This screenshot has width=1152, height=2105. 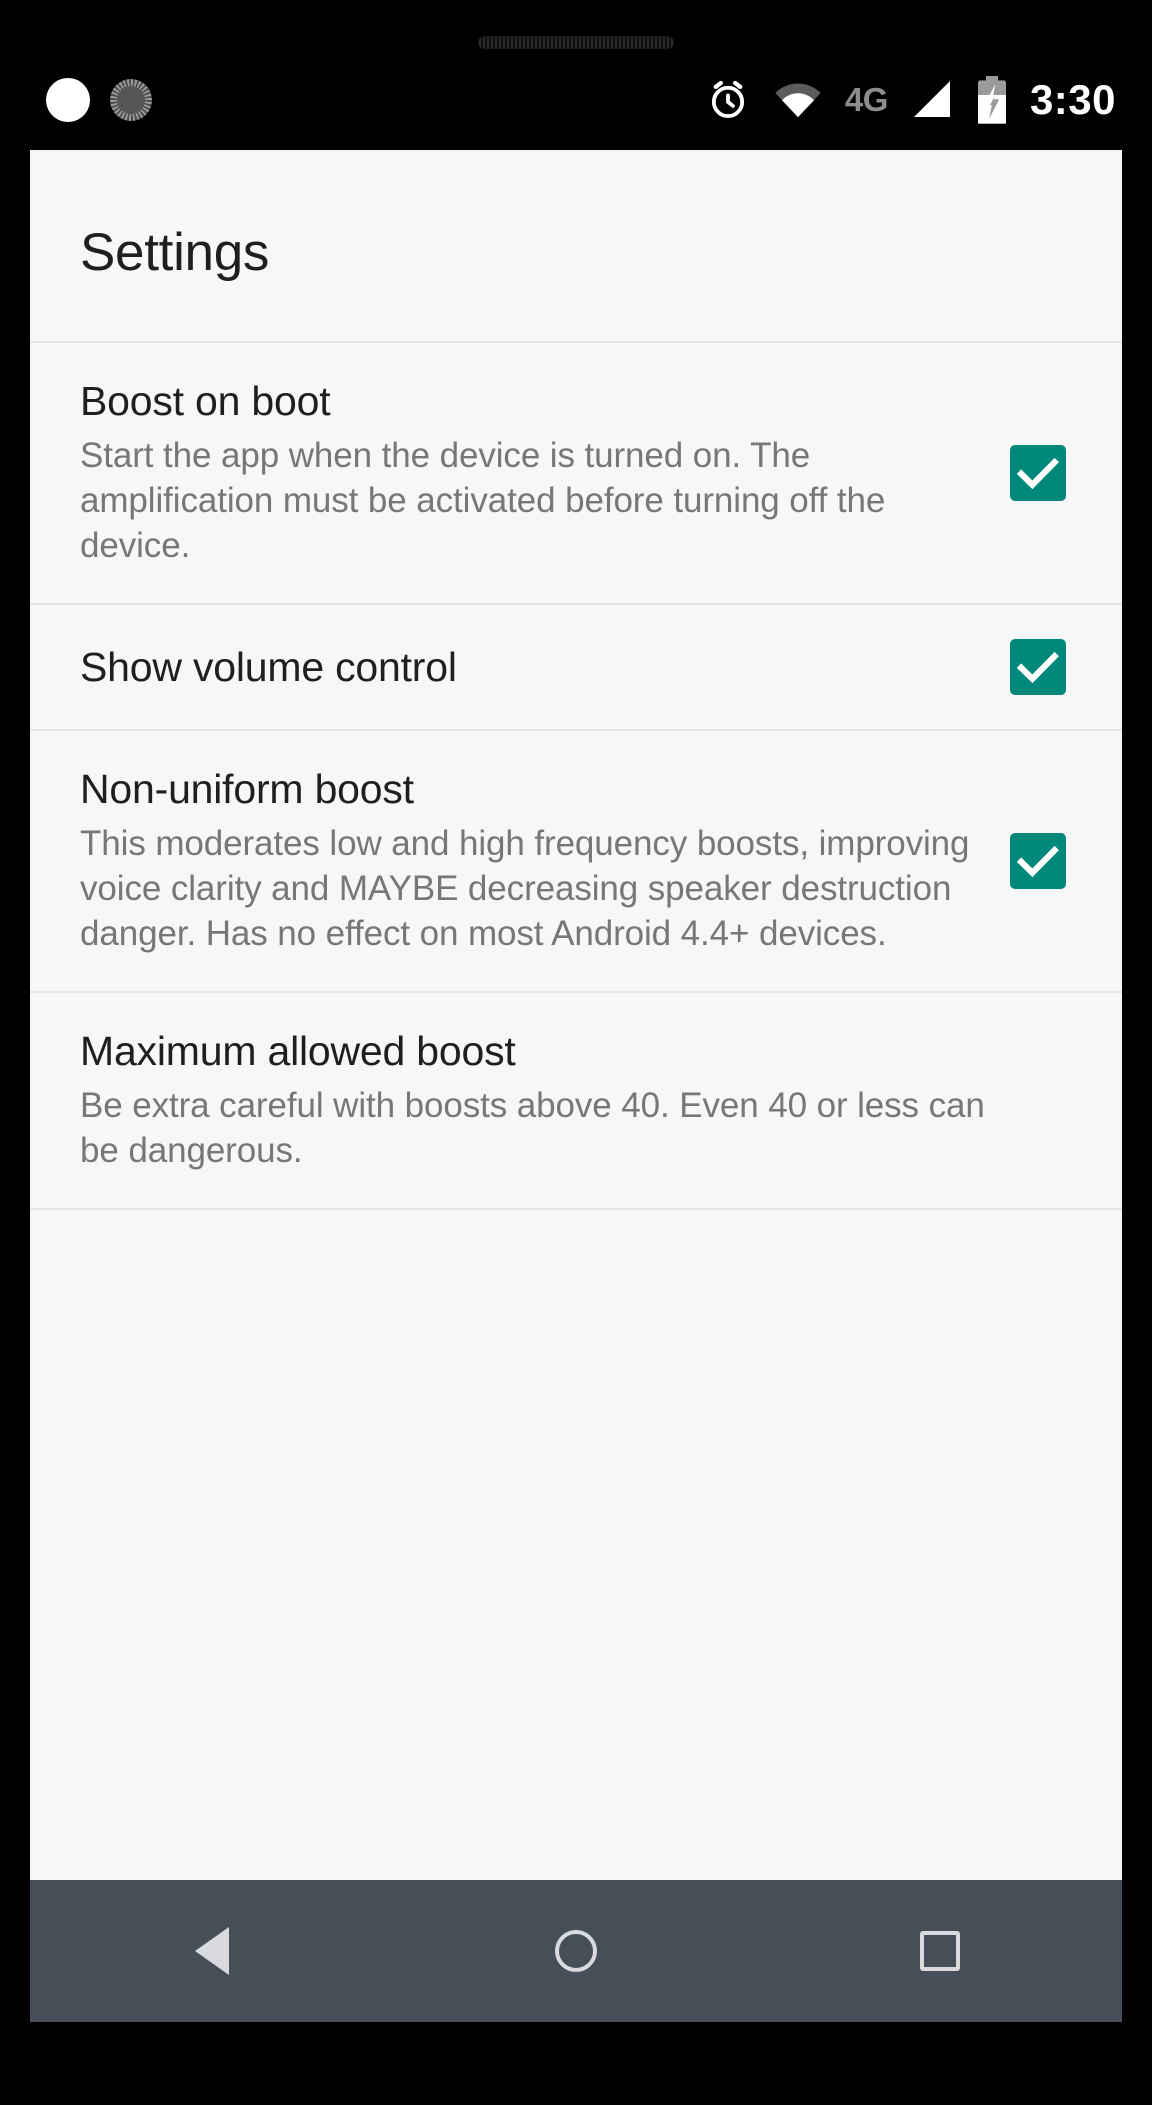 I want to click on checkbox-non-uniform-boost, so click(x=1038, y=860).